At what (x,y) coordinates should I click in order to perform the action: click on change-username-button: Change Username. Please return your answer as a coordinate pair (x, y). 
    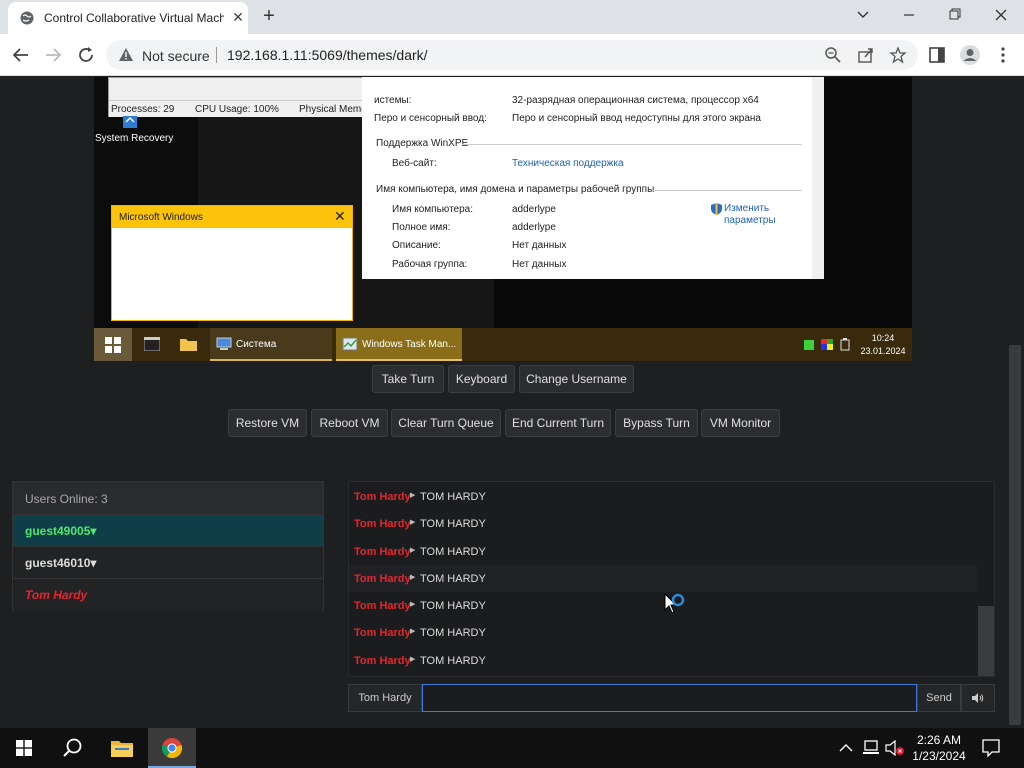
    Looking at the image, I should click on (576, 379).